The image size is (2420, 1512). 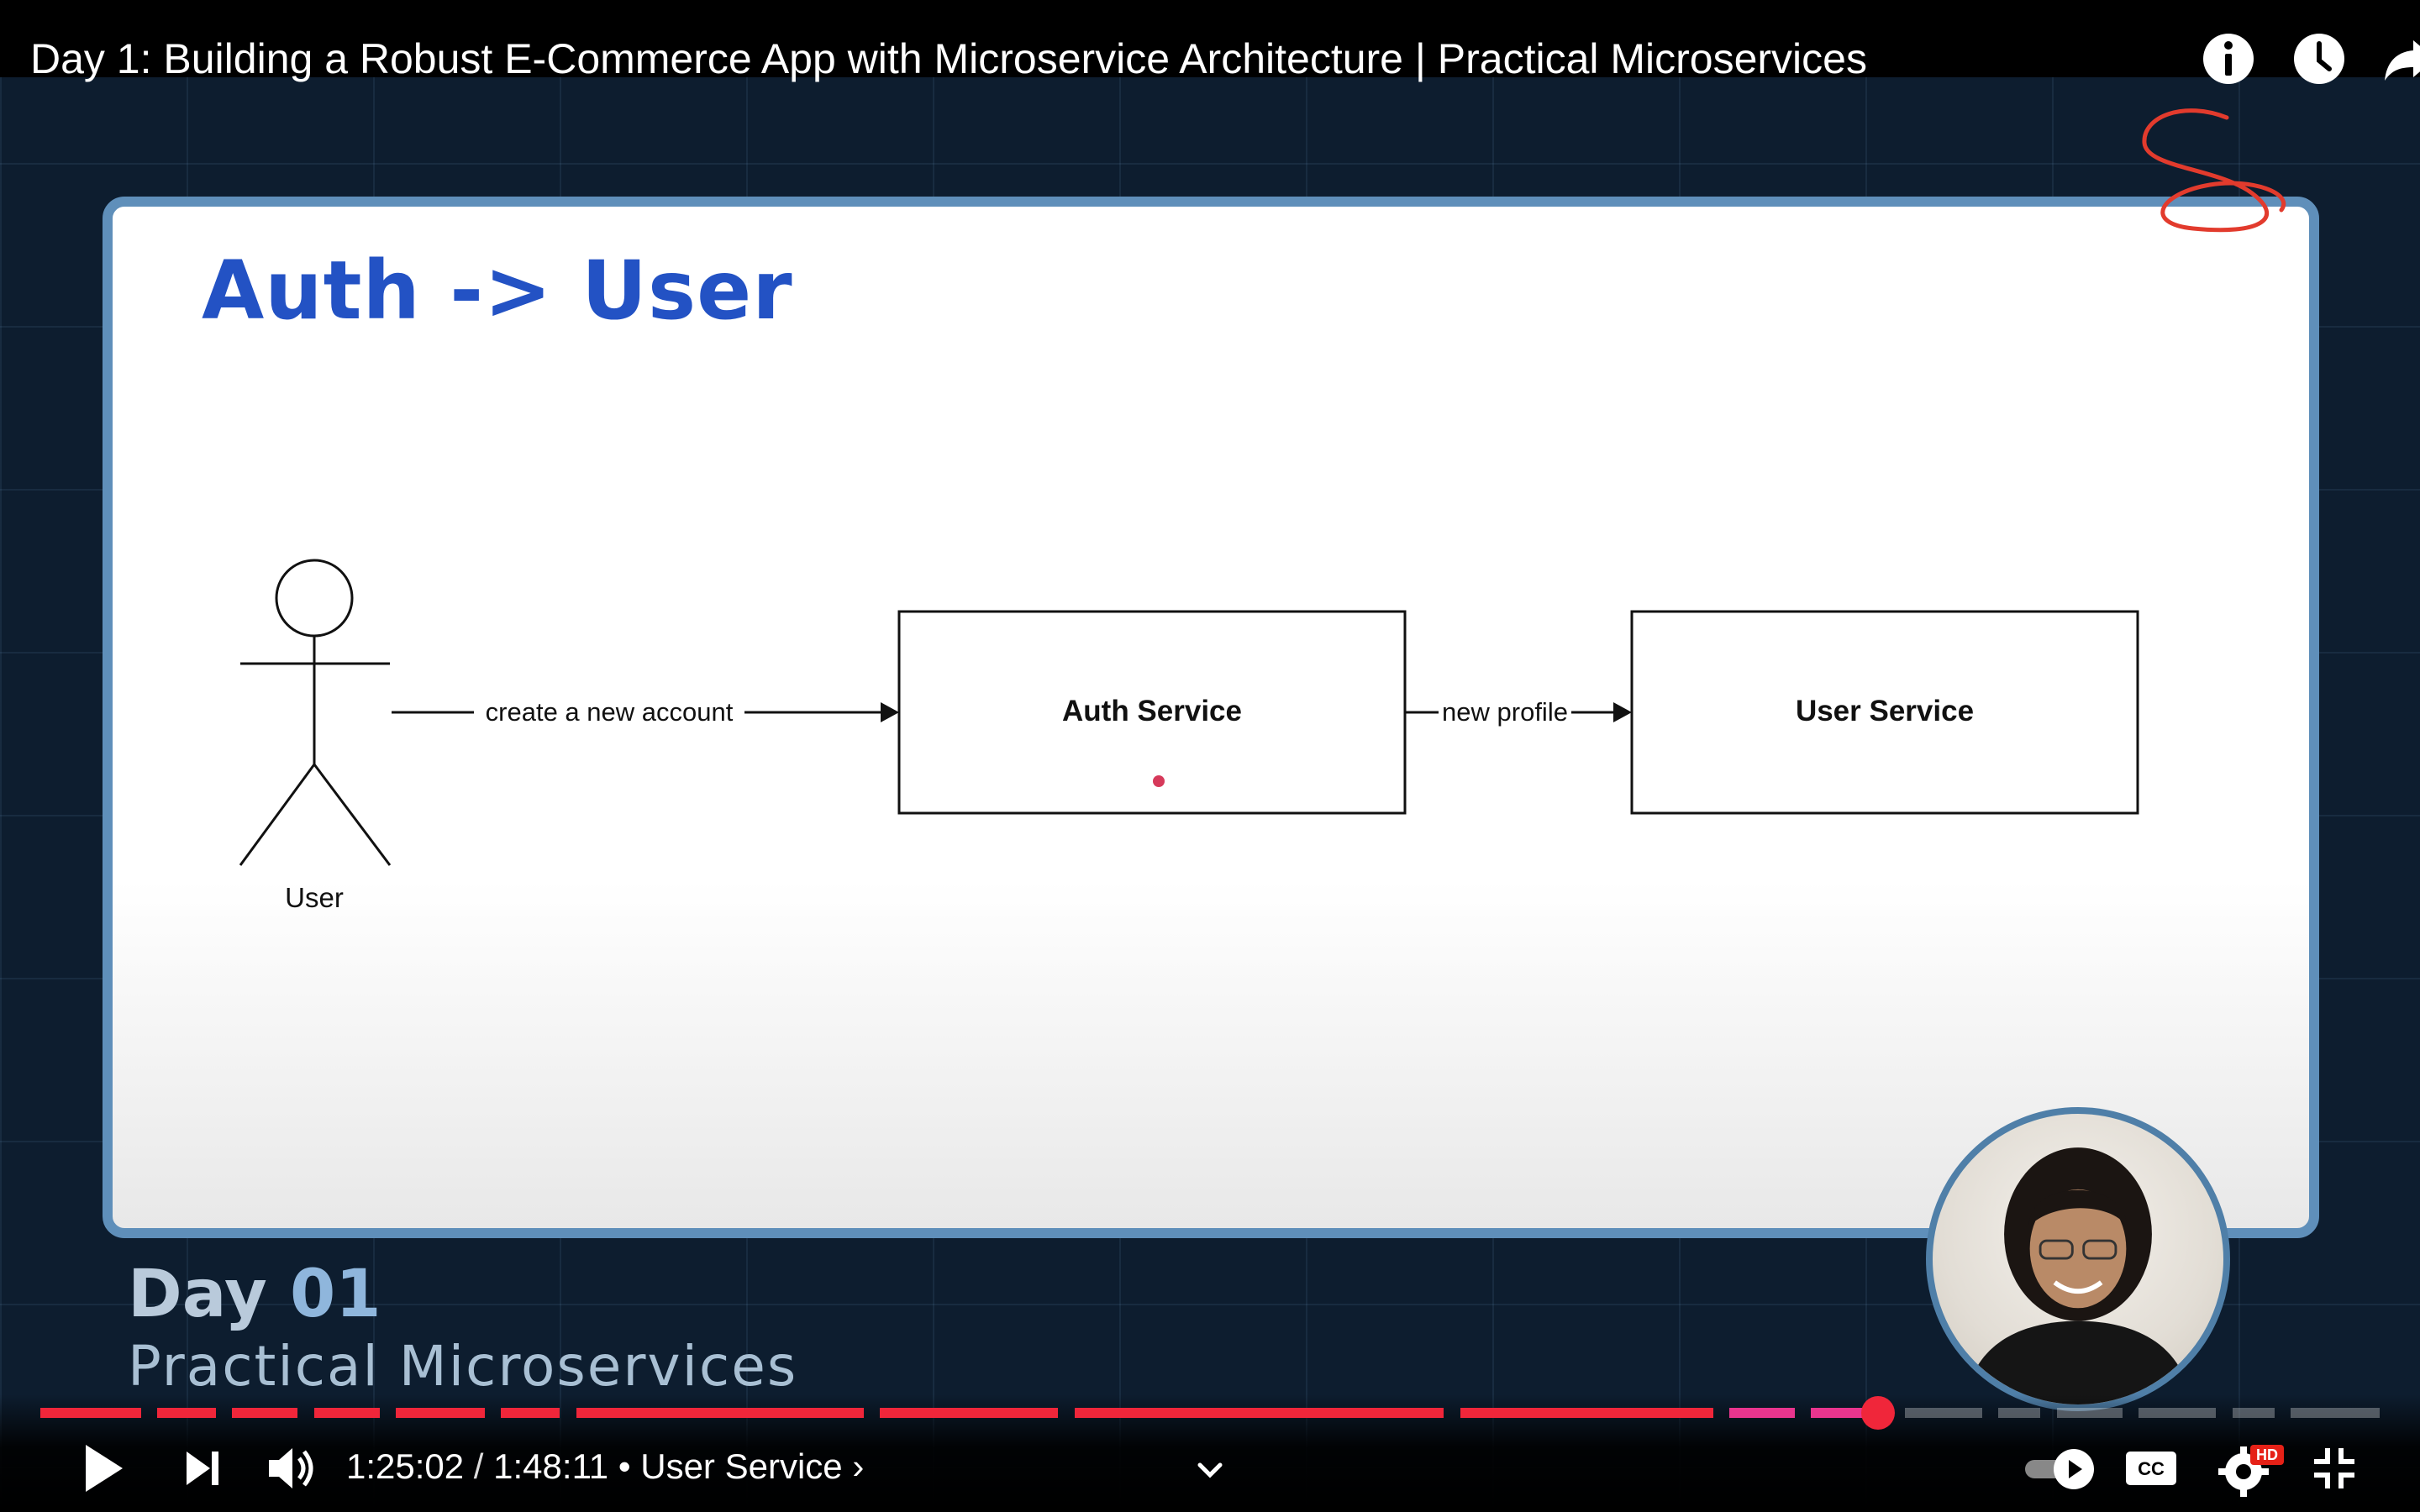 I want to click on watch-later-icon, so click(x=2320, y=58).